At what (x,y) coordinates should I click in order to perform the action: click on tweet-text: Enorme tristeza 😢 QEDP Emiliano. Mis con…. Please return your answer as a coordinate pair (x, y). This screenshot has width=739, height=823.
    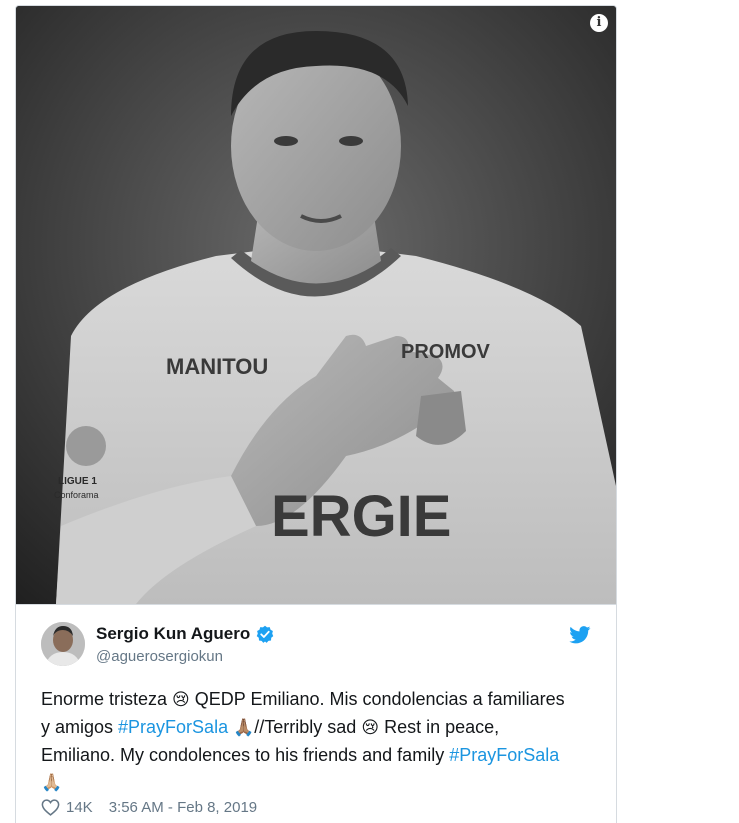
    Looking at the image, I should click on (306, 741).